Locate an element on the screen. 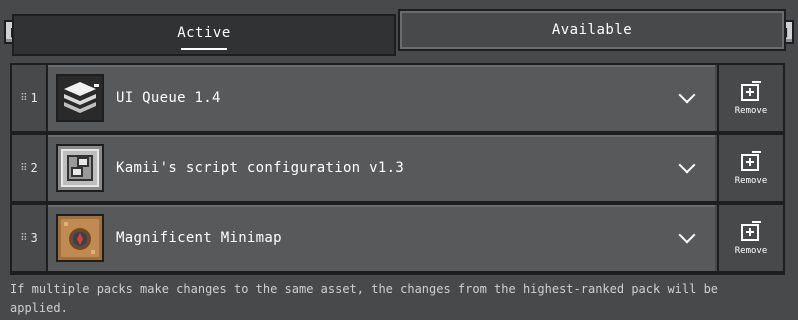 The height and width of the screenshot is (320, 798). tab-active-label: Active is located at coordinates (204, 32).